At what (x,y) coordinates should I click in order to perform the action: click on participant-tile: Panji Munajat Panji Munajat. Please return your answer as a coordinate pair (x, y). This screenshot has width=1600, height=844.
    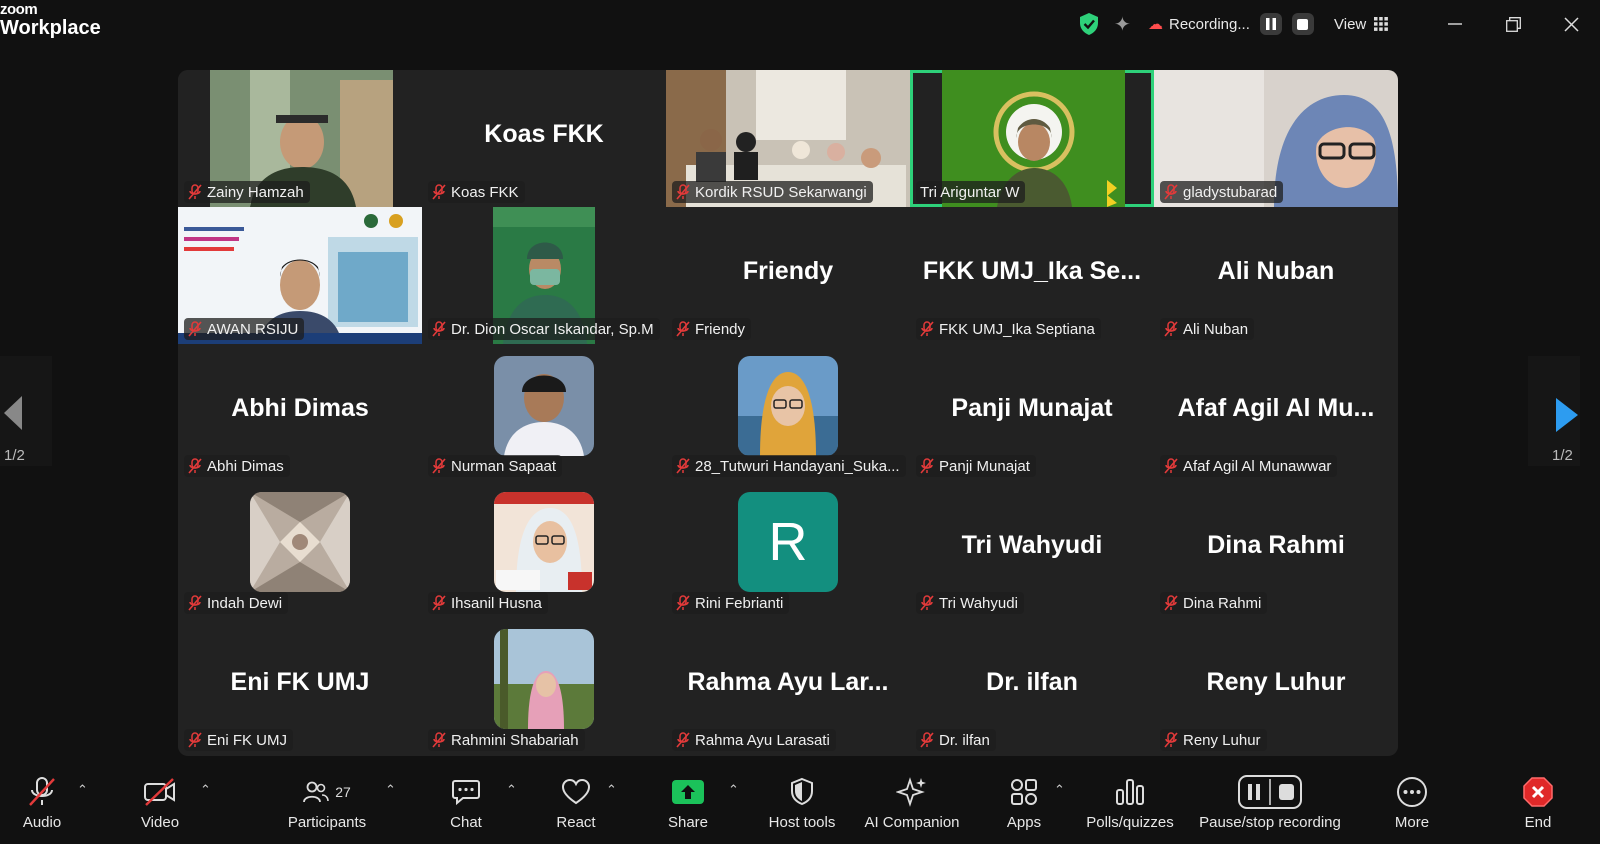
    Looking at the image, I should click on (1032, 412).